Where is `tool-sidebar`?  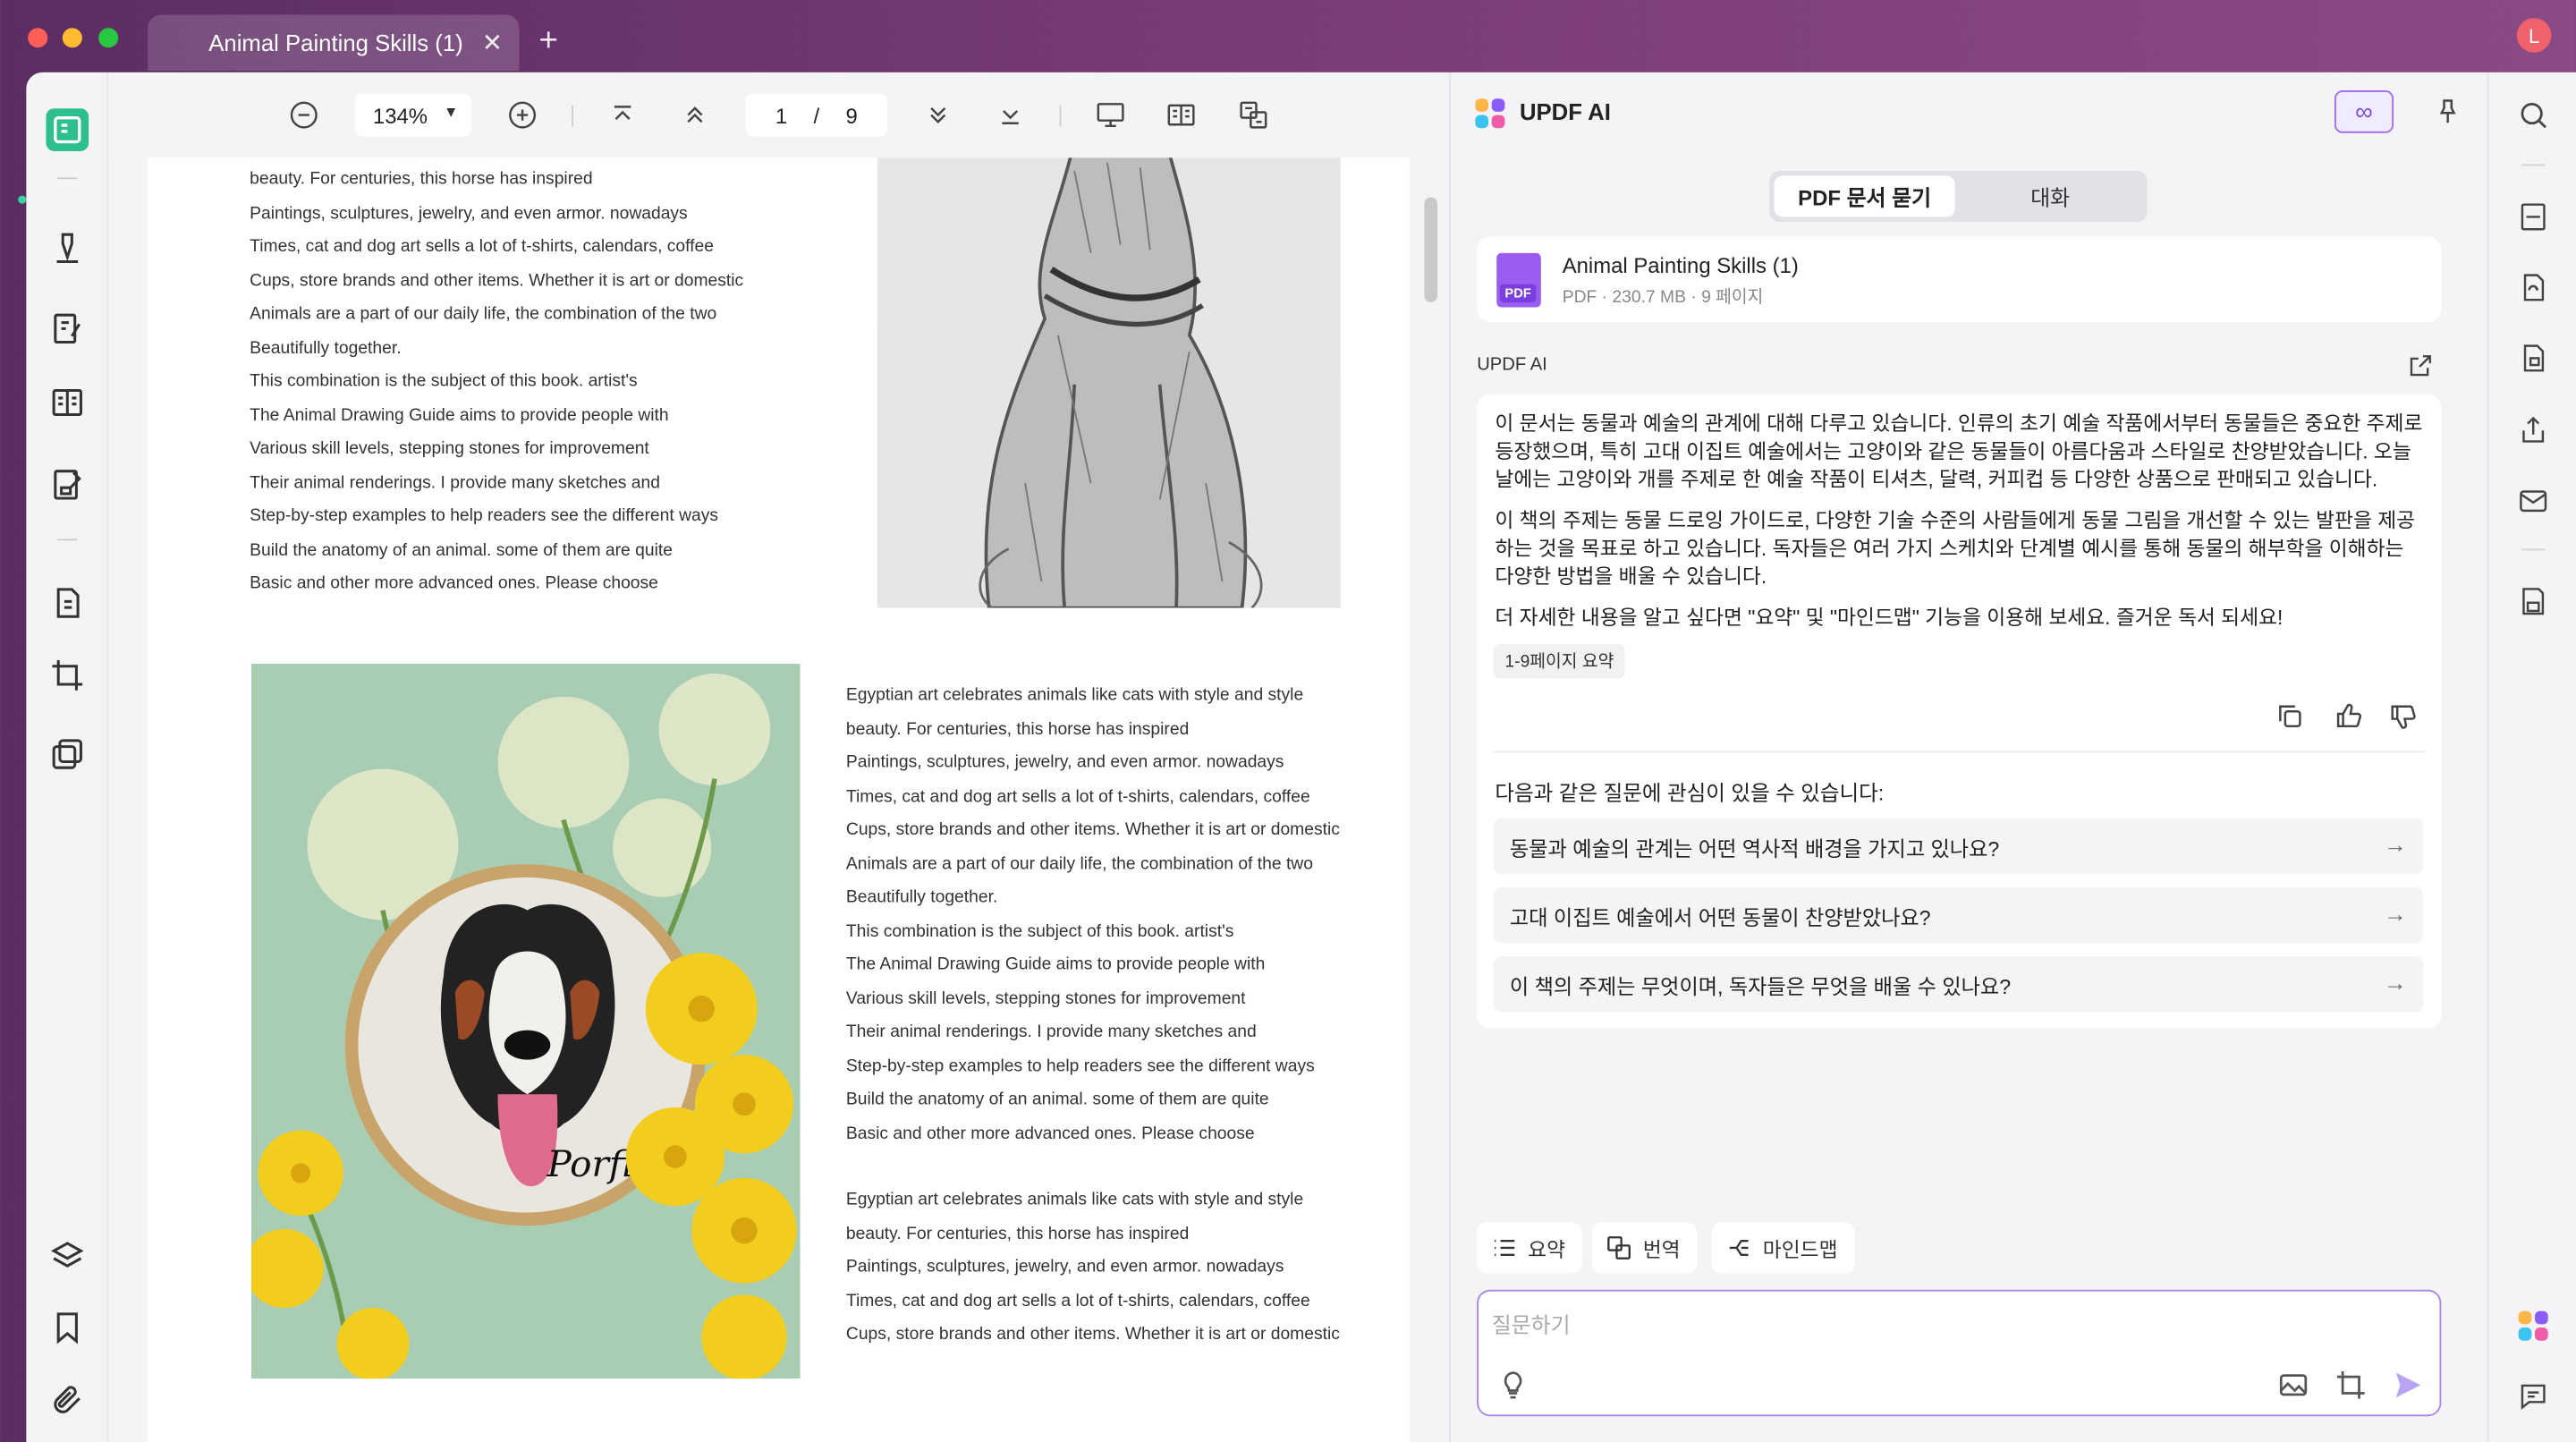 tool-sidebar is located at coordinates (67, 757).